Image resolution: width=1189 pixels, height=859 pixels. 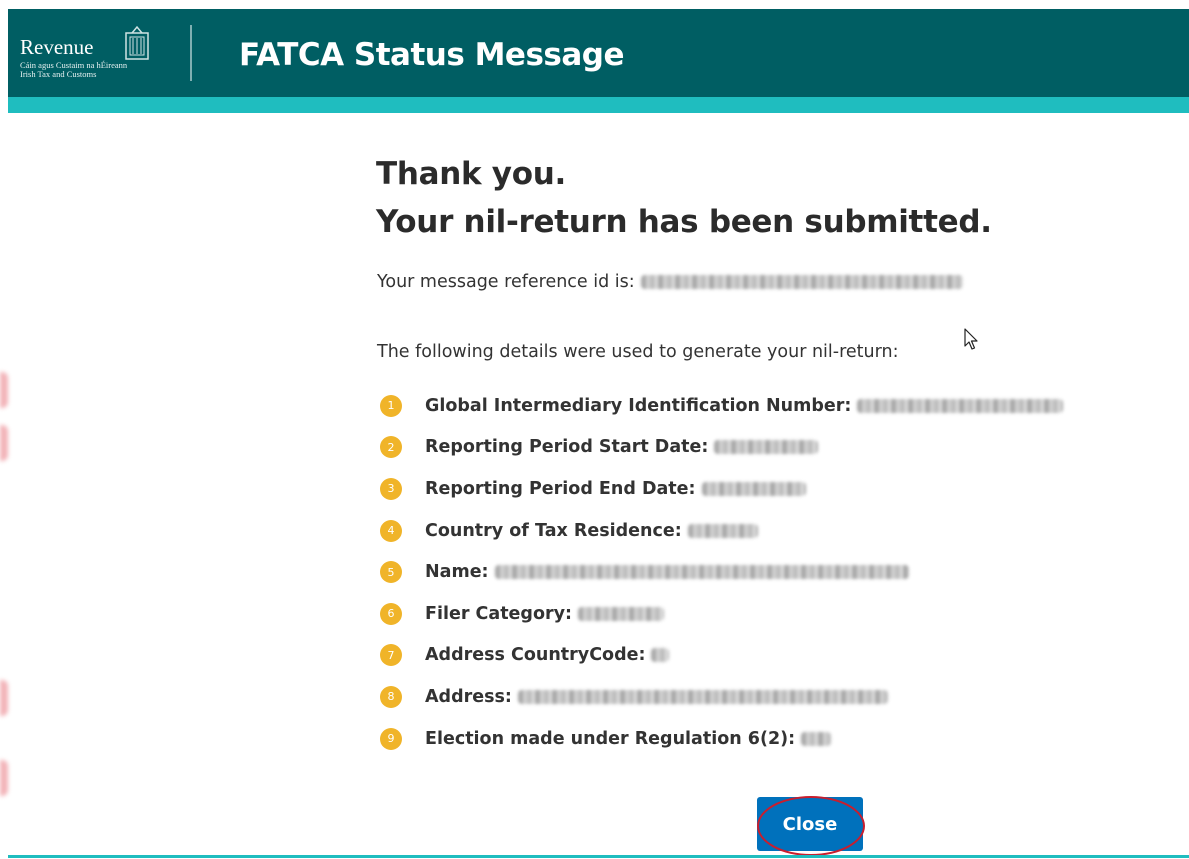 What do you see at coordinates (721, 614) in the screenshot?
I see `list-item: 6 Filer Category:` at bounding box center [721, 614].